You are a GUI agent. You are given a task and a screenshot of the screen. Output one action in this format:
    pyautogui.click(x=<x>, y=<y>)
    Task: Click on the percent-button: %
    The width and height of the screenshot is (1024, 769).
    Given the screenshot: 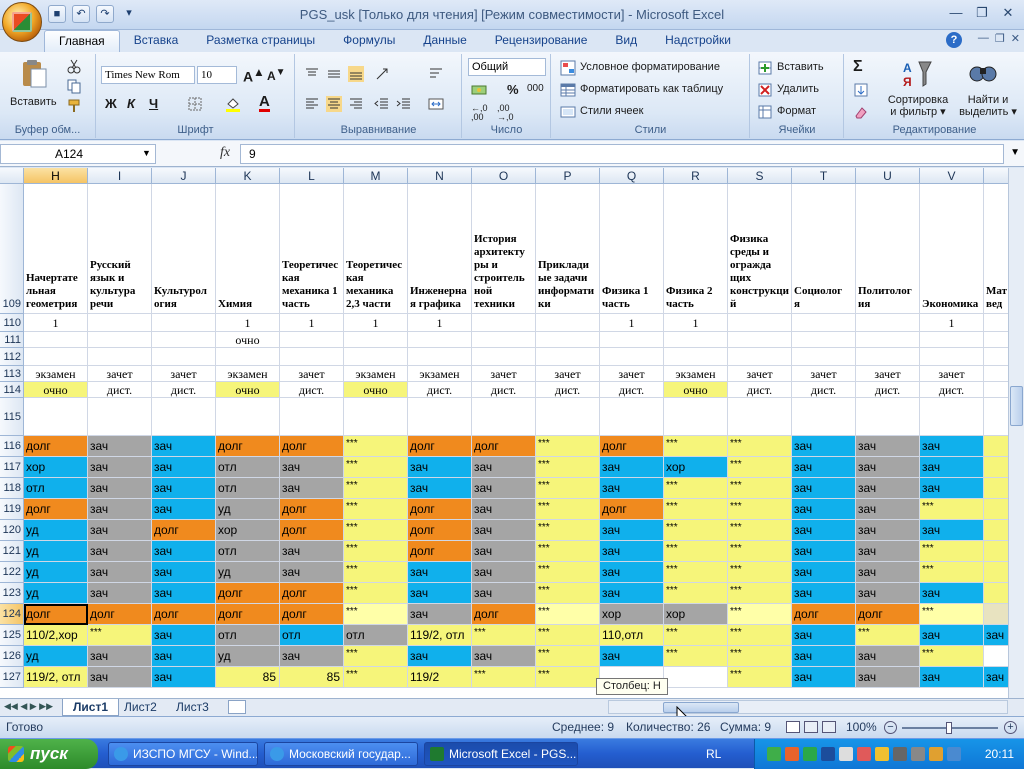 What is the action you would take?
    pyautogui.click(x=513, y=89)
    